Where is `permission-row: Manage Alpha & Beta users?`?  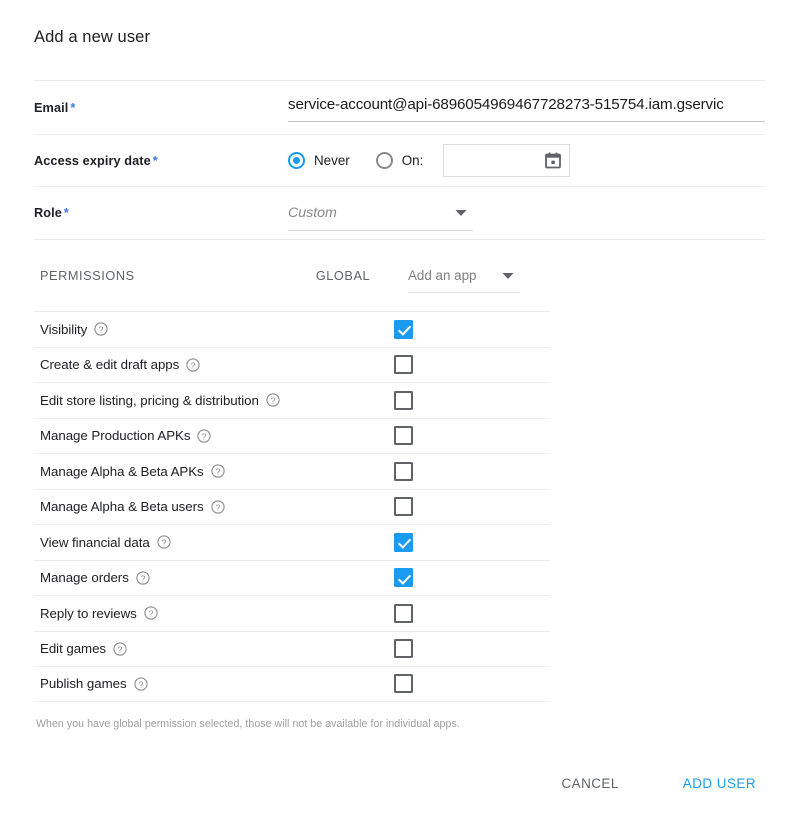
permission-row: Manage Alpha & Beta users? is located at coordinates (292, 506).